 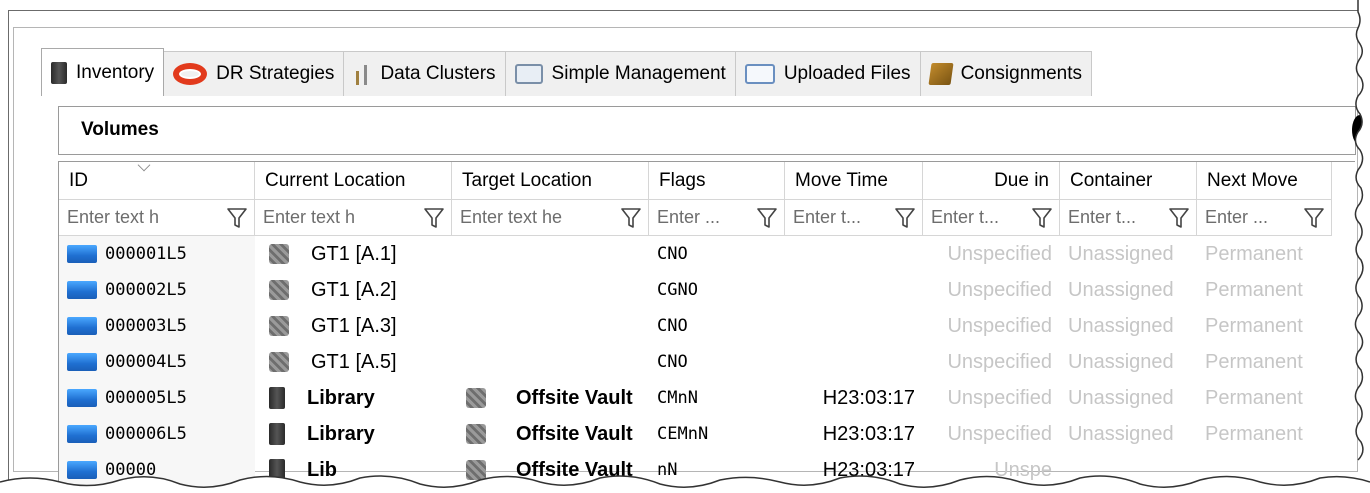 What do you see at coordinates (841, 180) in the screenshot?
I see `column-label: Move Time` at bounding box center [841, 180].